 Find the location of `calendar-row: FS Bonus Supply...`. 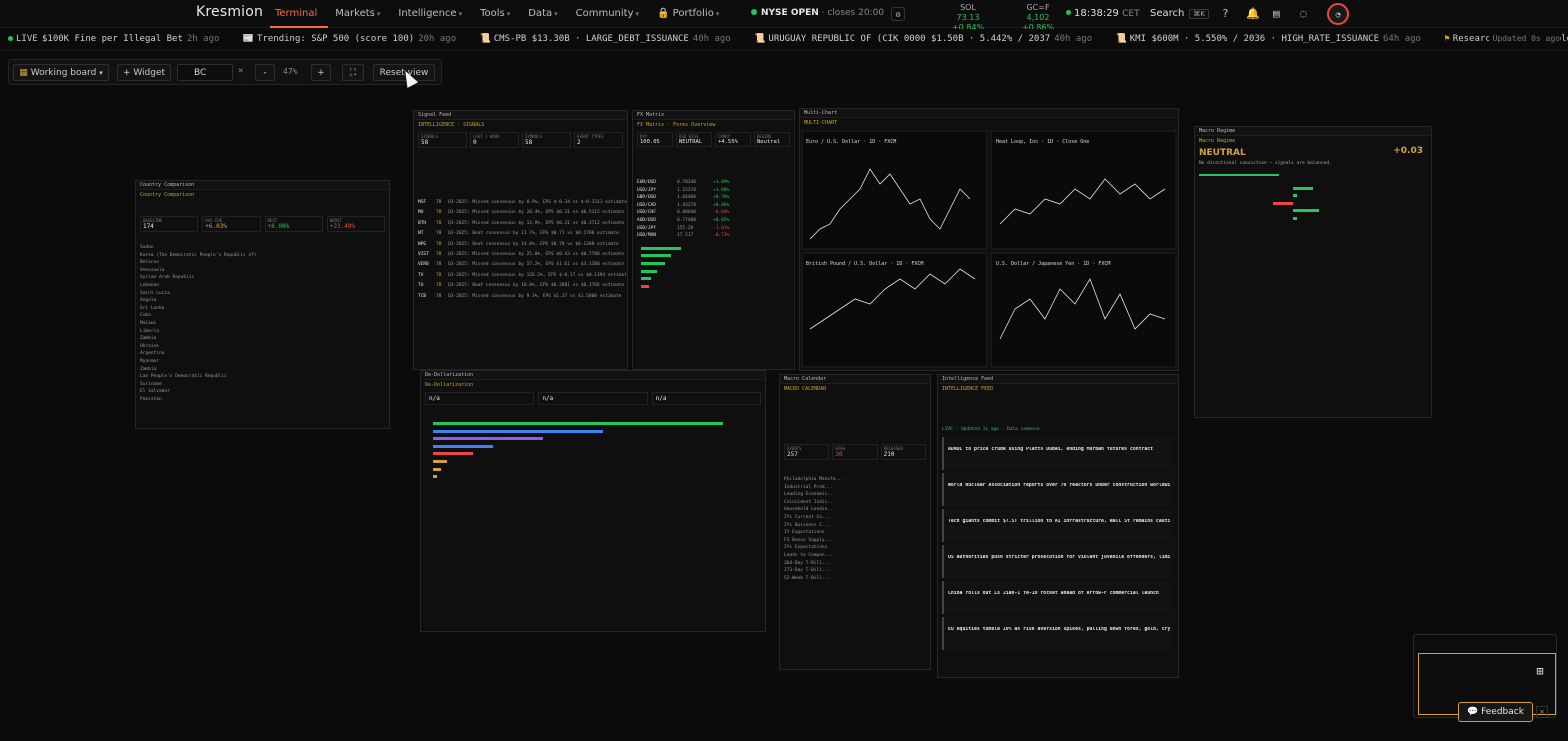

calendar-row: FS Bonus Supply... is located at coordinates (855, 541).